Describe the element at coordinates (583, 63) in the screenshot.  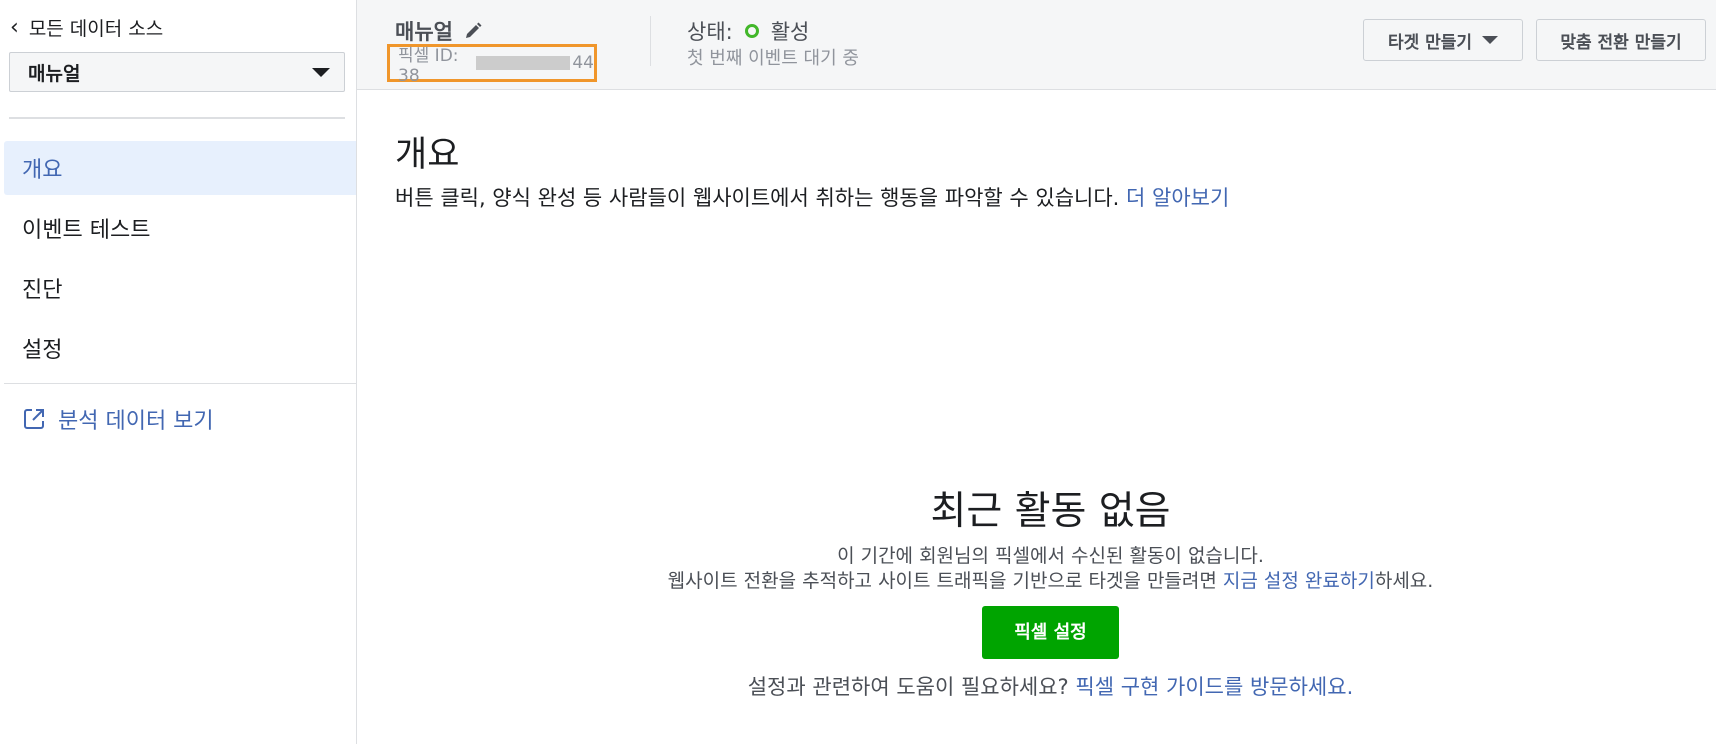
I see `pixel-id-suffix: 44` at that location.